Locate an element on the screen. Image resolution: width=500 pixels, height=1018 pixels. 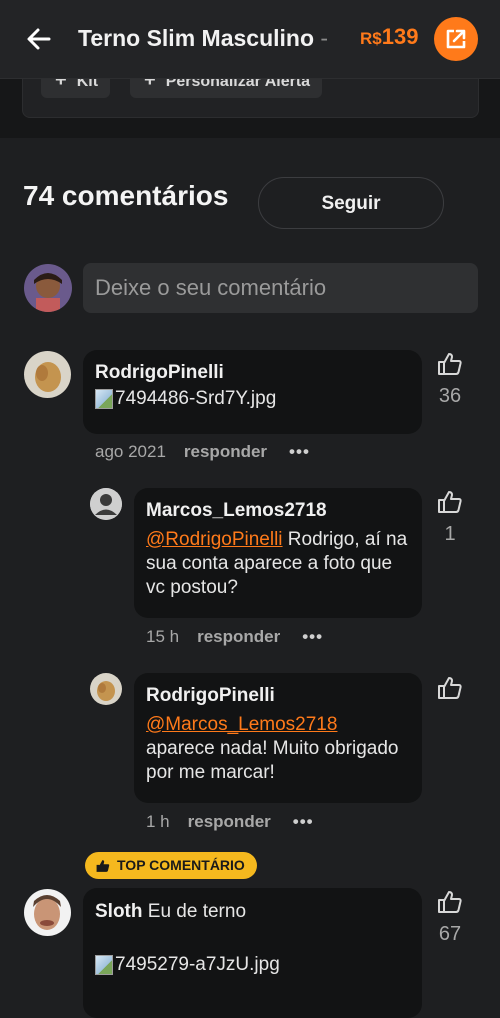
comment-text: Sloth Eu de terno is located at coordinates (252, 912).